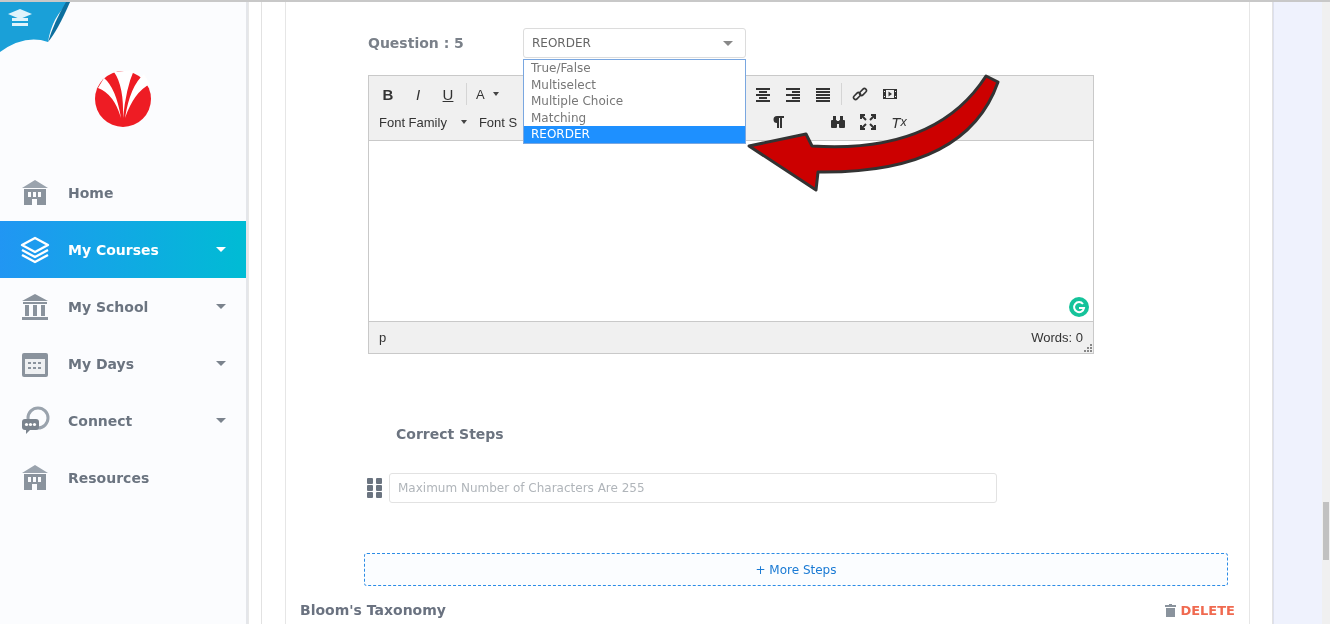 This screenshot has height=624, width=1330. What do you see at coordinates (35, 249) in the screenshot?
I see `layers-icon` at bounding box center [35, 249].